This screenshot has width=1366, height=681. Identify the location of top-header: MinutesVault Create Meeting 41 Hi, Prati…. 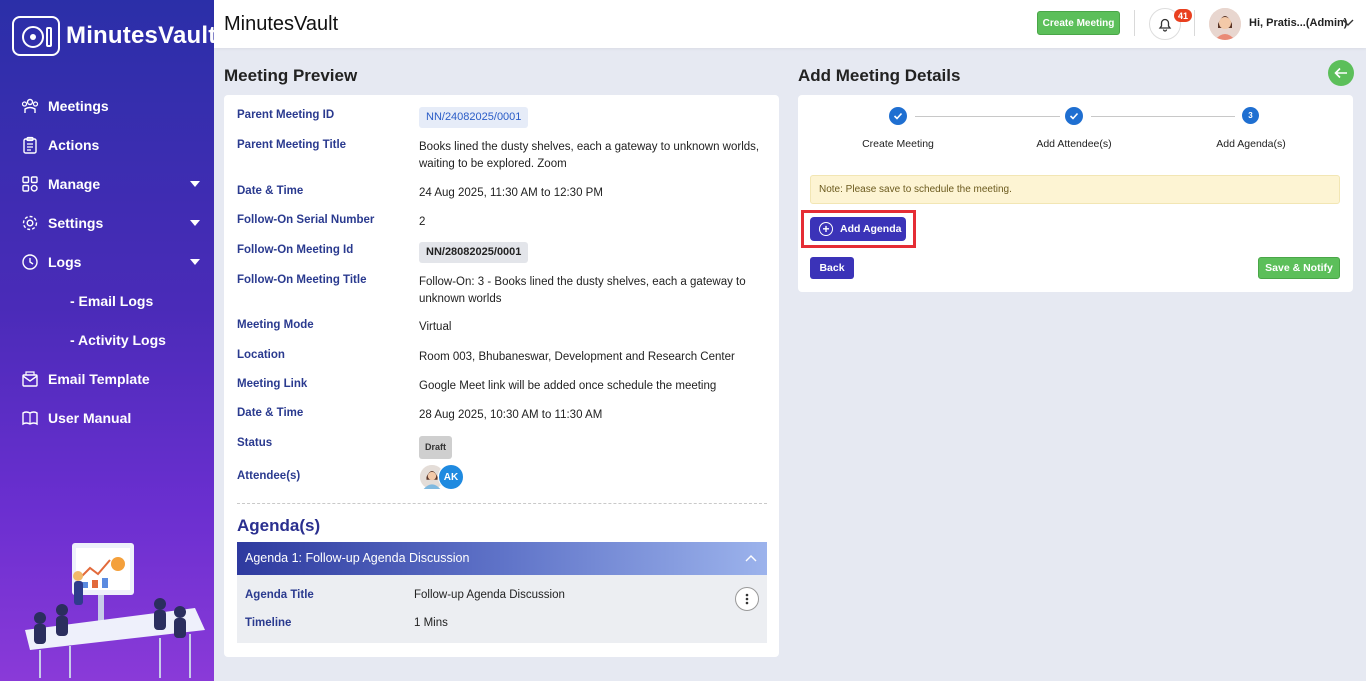
(790, 24).